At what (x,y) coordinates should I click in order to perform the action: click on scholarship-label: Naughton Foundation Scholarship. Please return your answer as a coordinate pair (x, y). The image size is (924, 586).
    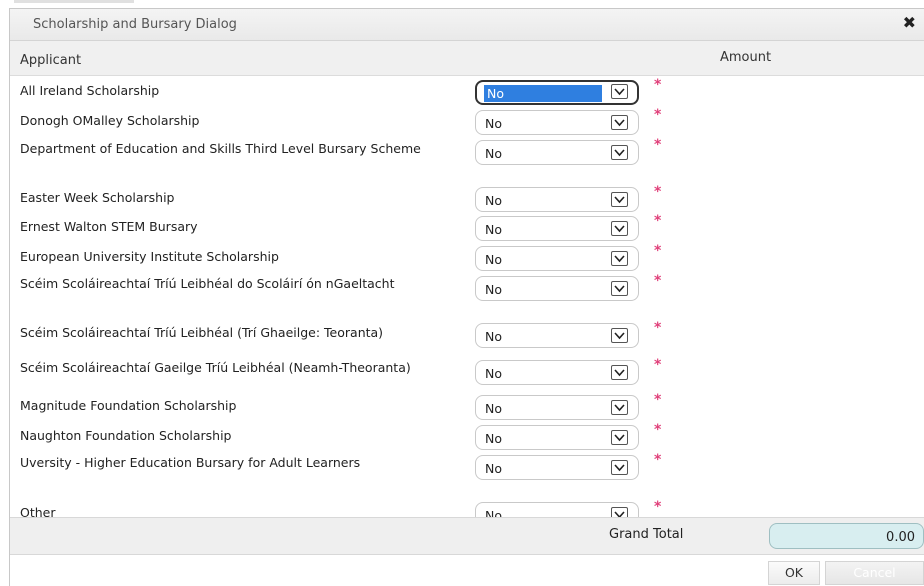
    Looking at the image, I should click on (126, 435).